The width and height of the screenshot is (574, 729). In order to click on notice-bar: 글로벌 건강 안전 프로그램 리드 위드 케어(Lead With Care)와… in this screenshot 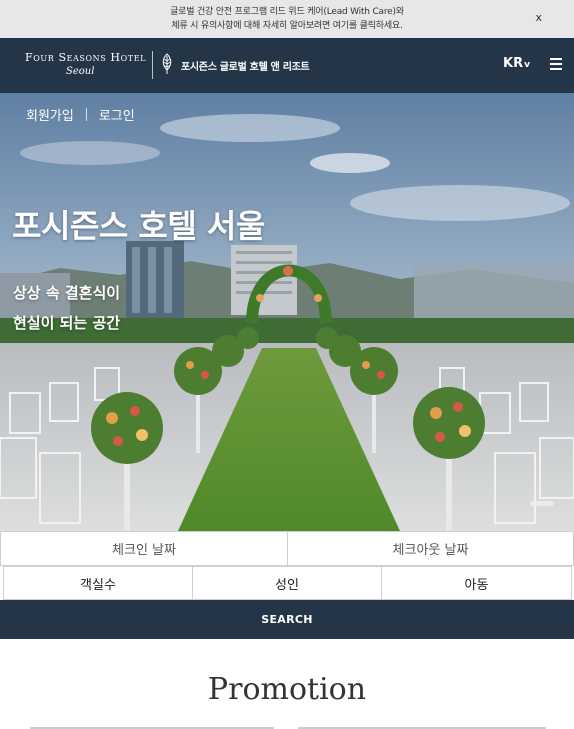, I will do `click(287, 19)`.